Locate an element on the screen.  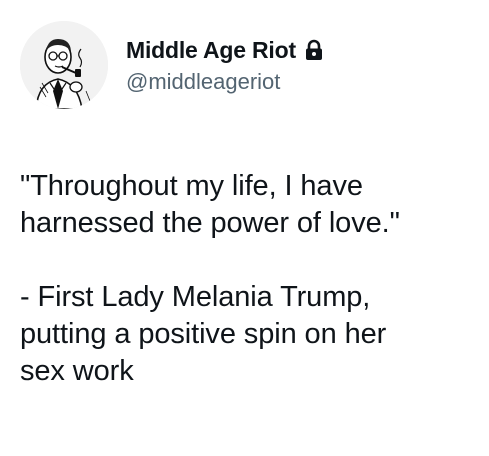
avatar is located at coordinates (64, 65).